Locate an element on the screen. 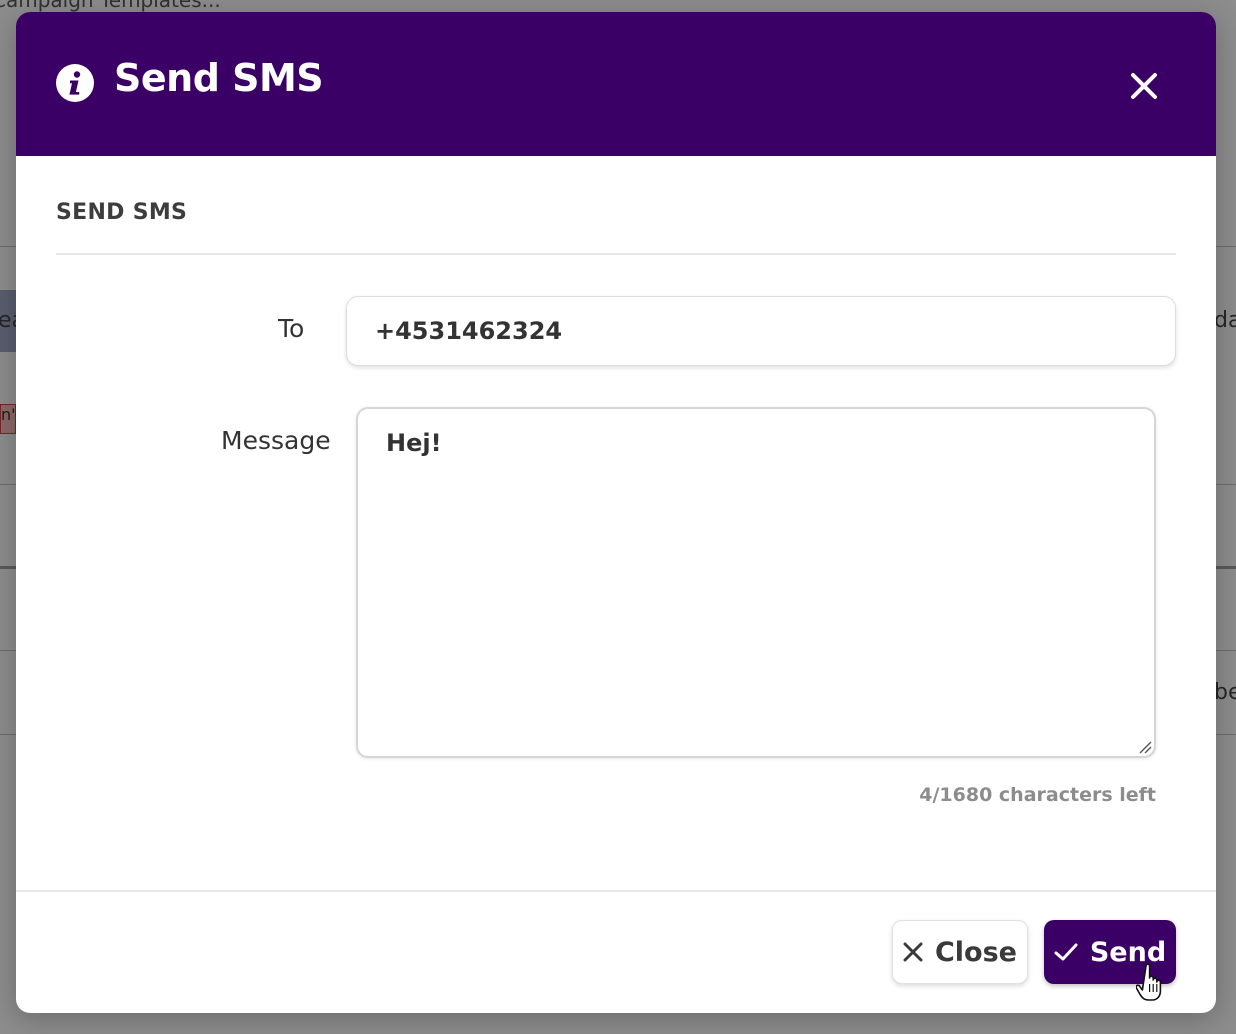 This screenshot has width=1236, height=1034. message-label: Message is located at coordinates (276, 440).